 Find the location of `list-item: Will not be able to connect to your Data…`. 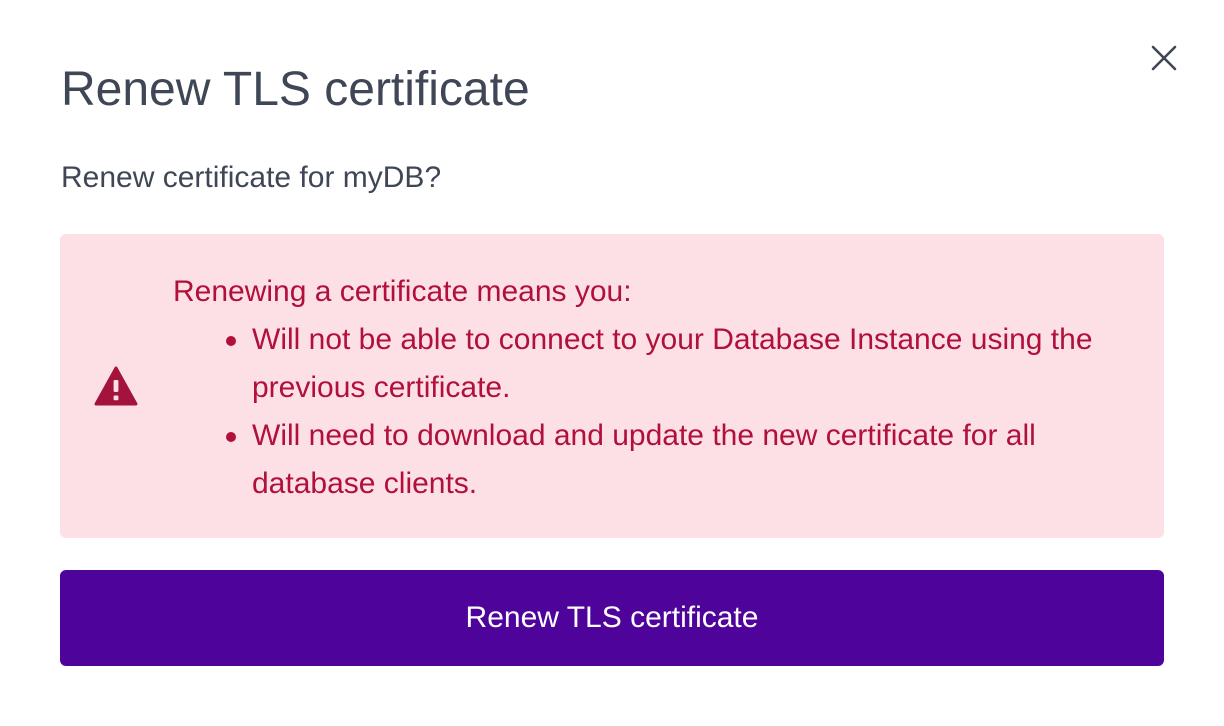

list-item: Will not be able to connect to your Data… is located at coordinates (653, 364).